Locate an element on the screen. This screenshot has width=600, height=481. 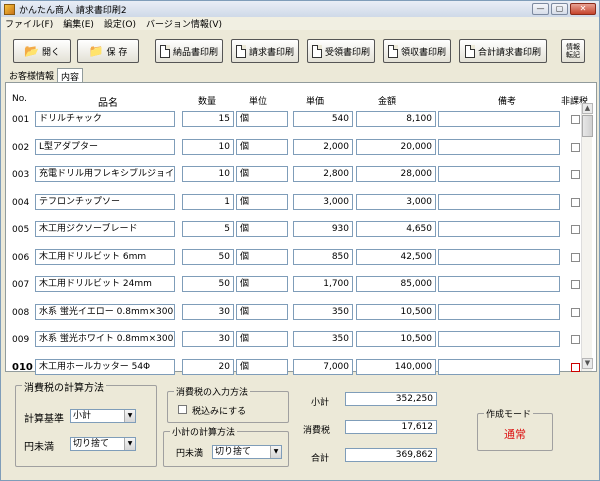
cell-item: 水系 蛍光ホワイト 0.8mm×300m is located at coordinates (105, 339).